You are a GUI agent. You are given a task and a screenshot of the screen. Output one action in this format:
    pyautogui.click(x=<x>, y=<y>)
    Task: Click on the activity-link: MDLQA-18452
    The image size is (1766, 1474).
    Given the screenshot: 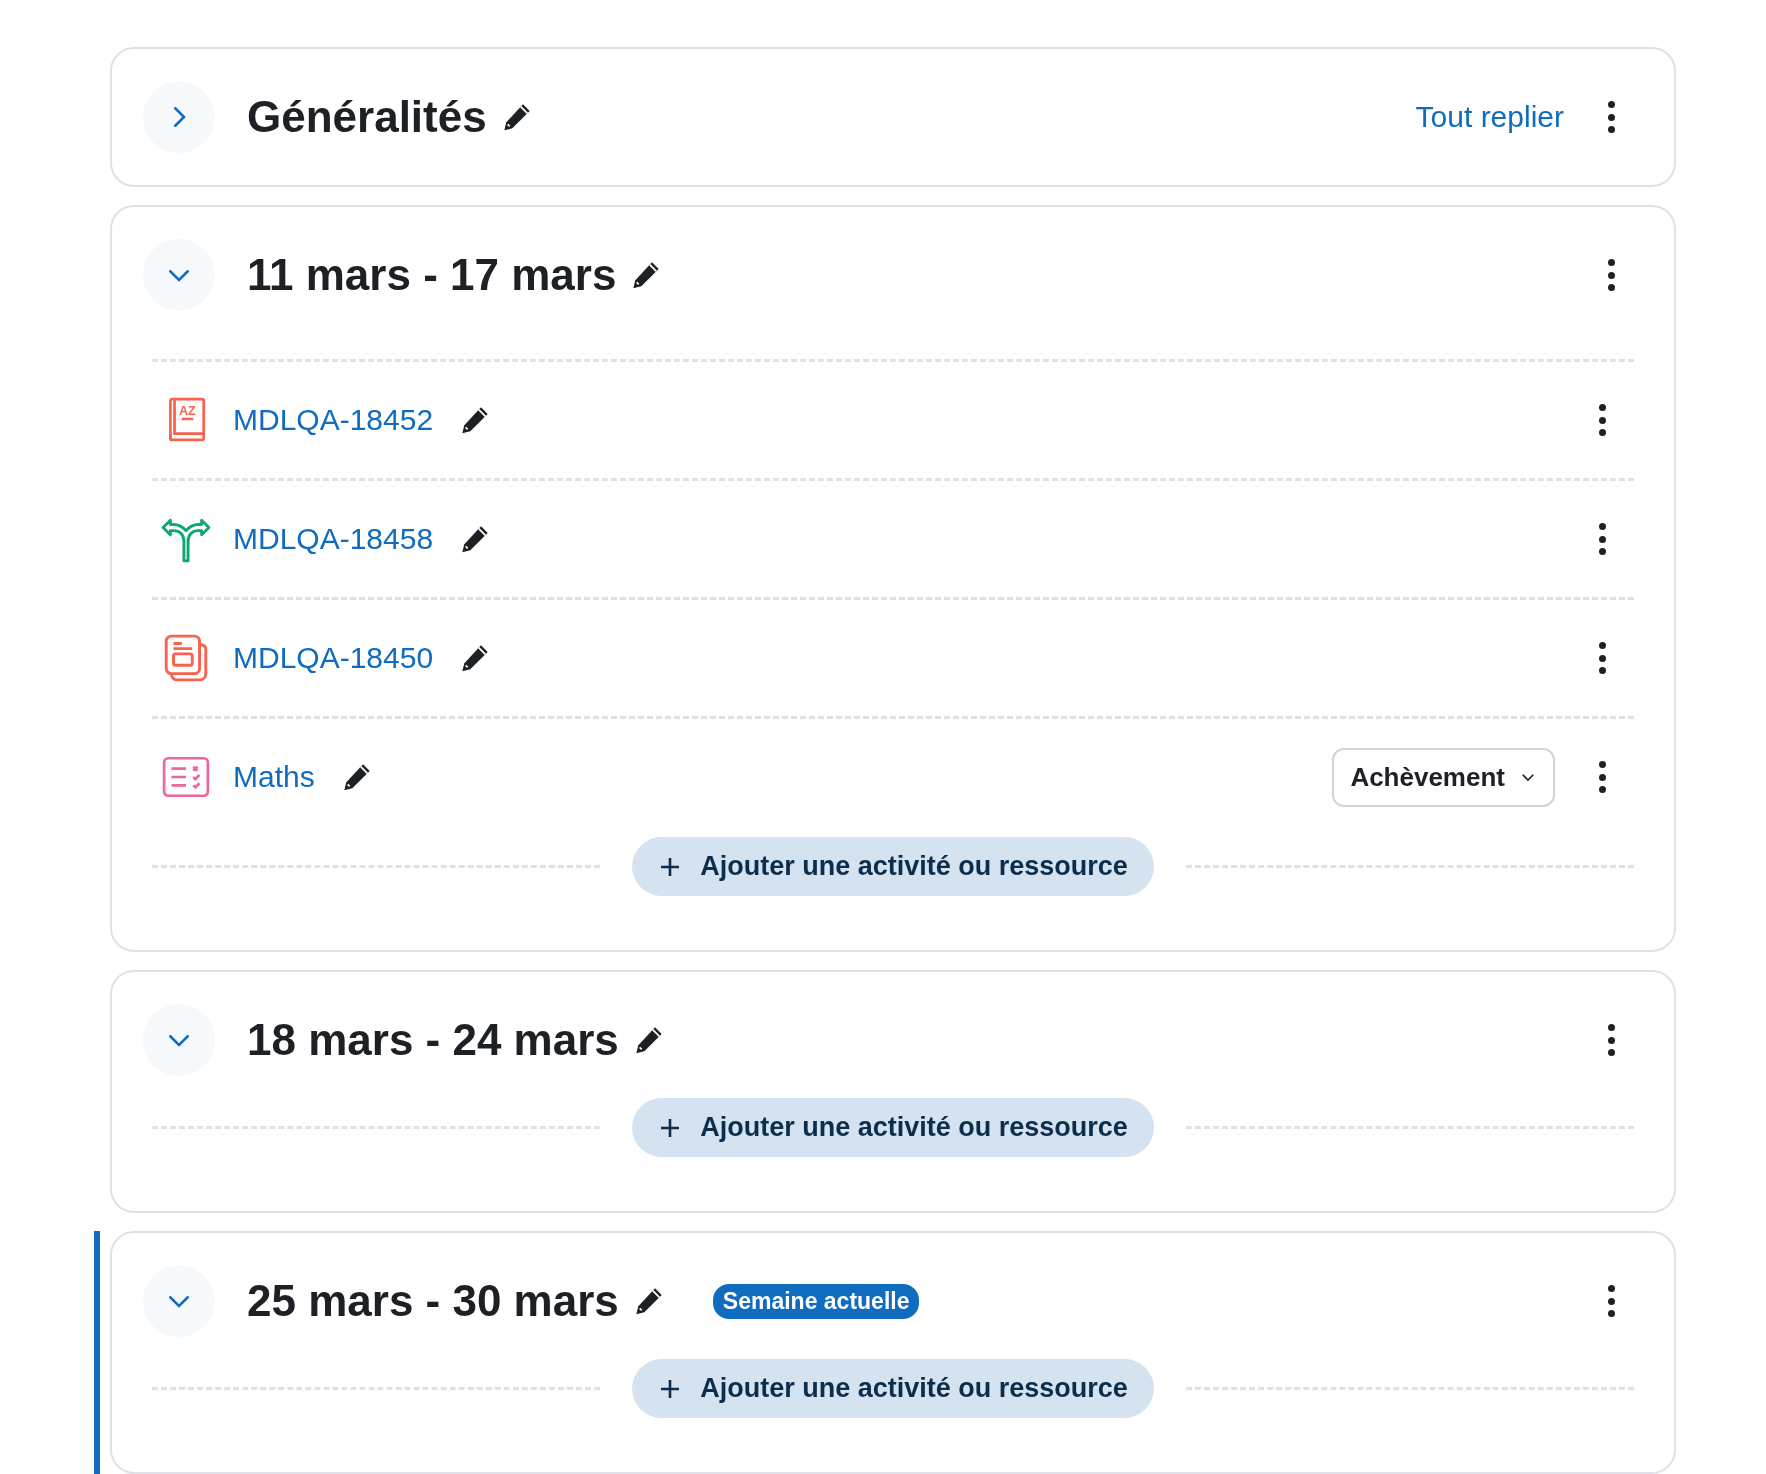 What is the action you would take?
    pyautogui.click(x=333, y=420)
    